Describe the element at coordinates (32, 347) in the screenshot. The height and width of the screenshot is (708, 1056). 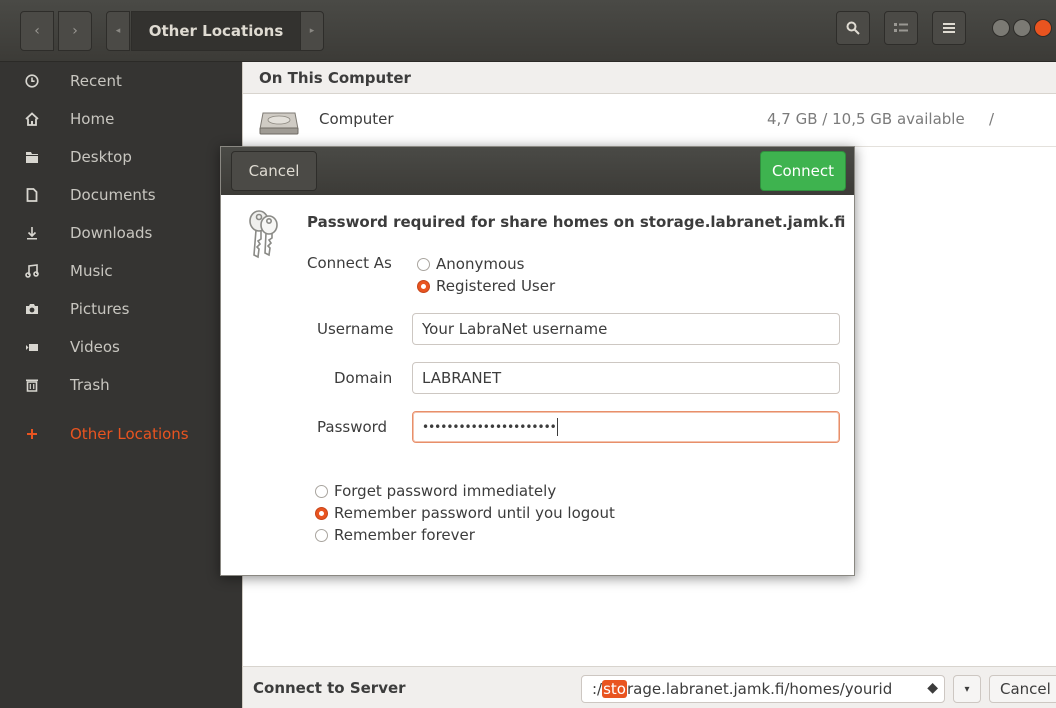
I see `video-icon` at that location.